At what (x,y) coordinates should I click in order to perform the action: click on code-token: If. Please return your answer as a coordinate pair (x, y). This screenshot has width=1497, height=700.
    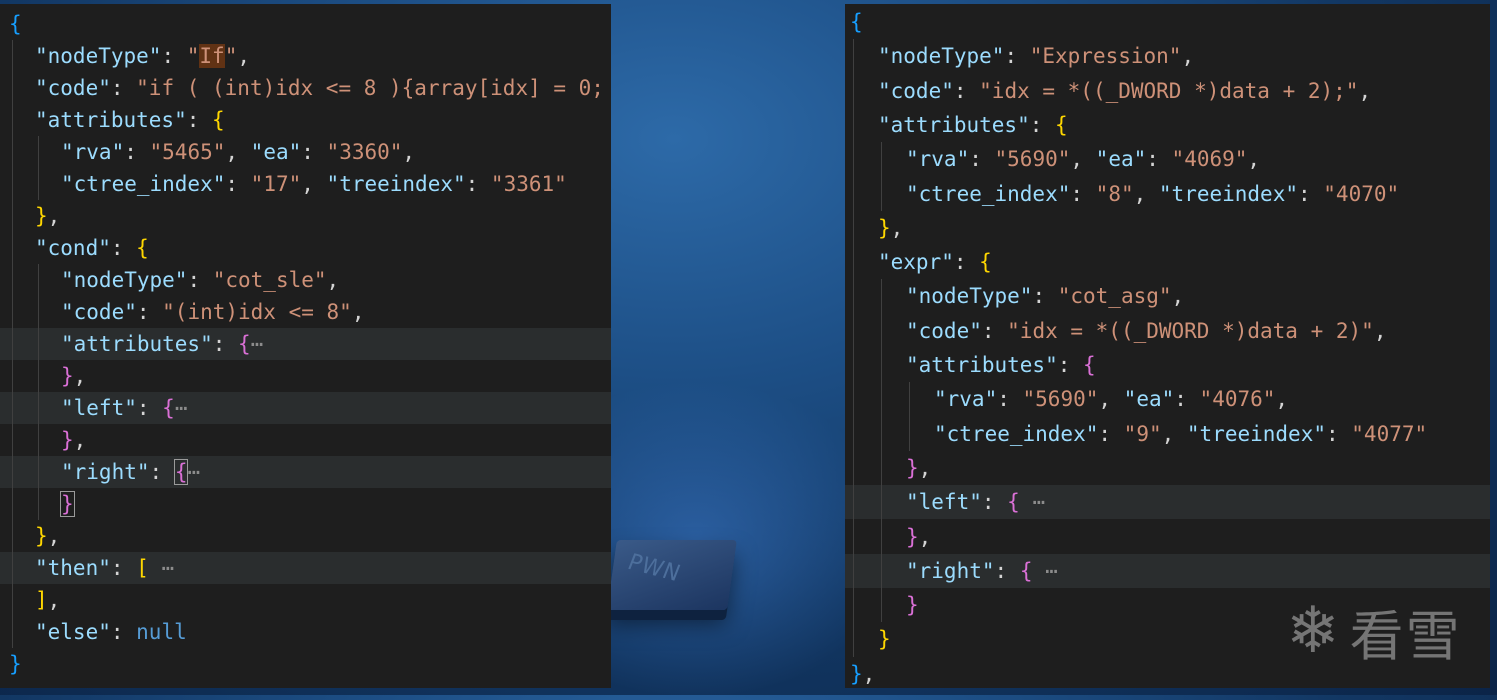
    Looking at the image, I should click on (212, 56).